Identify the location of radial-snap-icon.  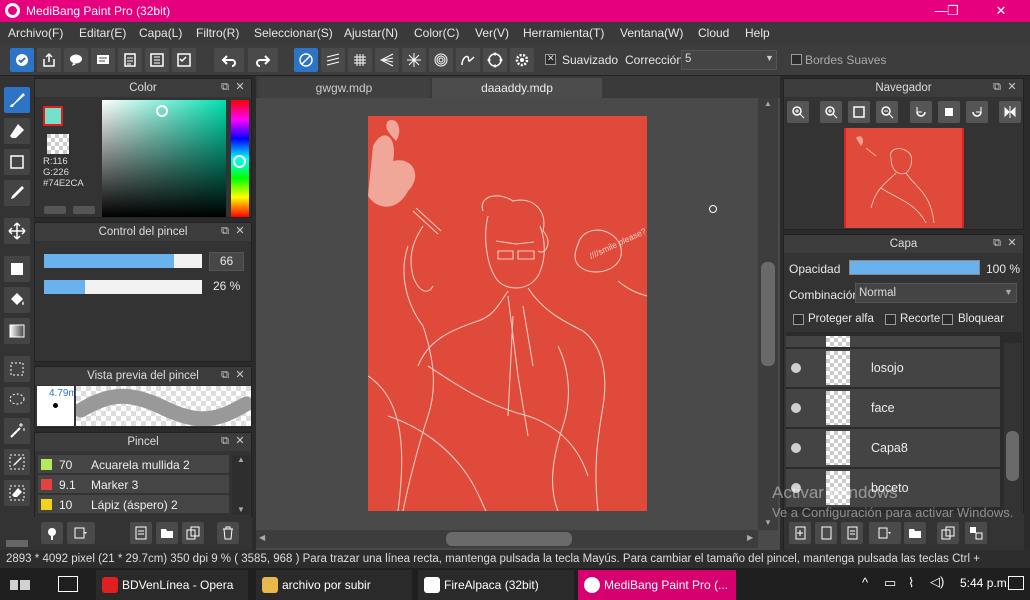
(414, 60).